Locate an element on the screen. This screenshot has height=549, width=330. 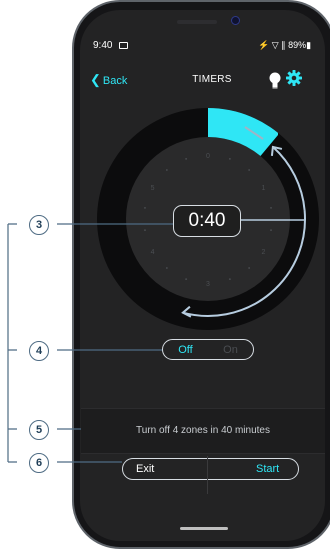
status-indicators: ⚡ ▽ ∥ 89%▮ is located at coordinates (285, 45).